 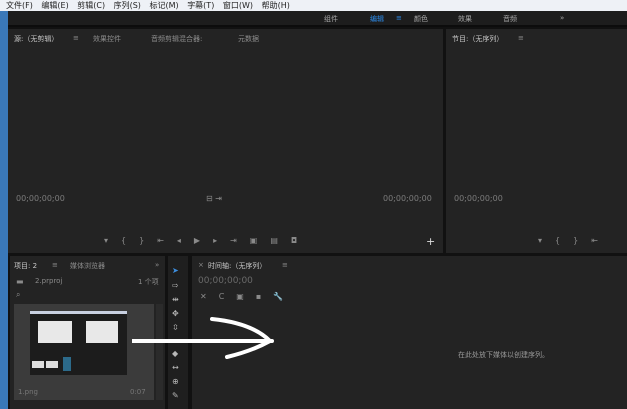 I want to click on tab-media-browser: 媒体浏览器, so click(x=87, y=266).